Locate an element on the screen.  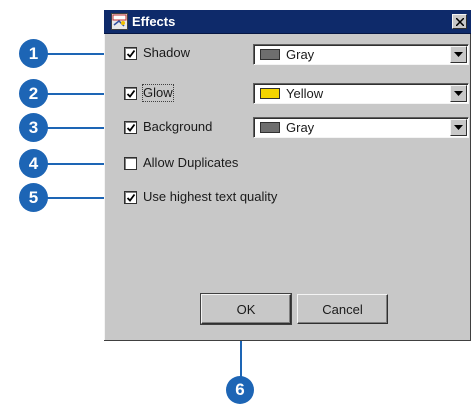
glow-label: Glow is located at coordinates (158, 93).